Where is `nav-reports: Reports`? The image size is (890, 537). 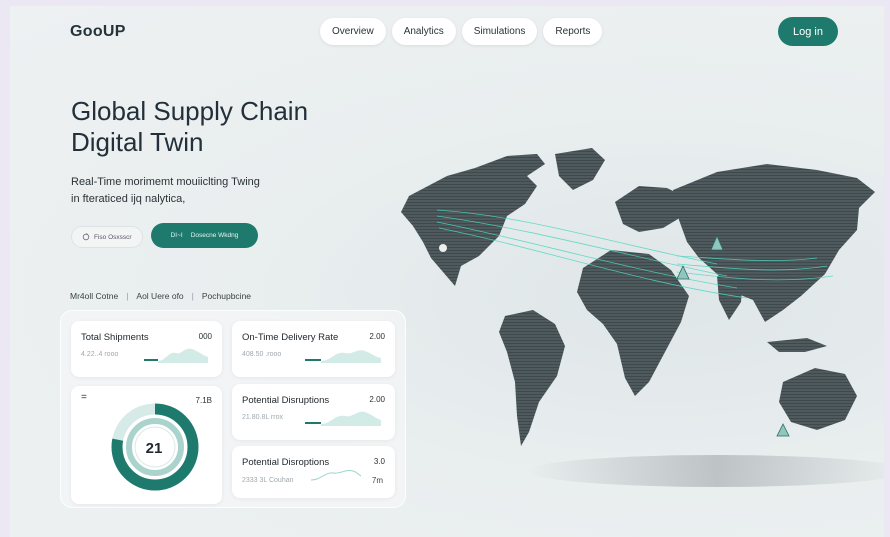
nav-reports: Reports is located at coordinates (573, 31).